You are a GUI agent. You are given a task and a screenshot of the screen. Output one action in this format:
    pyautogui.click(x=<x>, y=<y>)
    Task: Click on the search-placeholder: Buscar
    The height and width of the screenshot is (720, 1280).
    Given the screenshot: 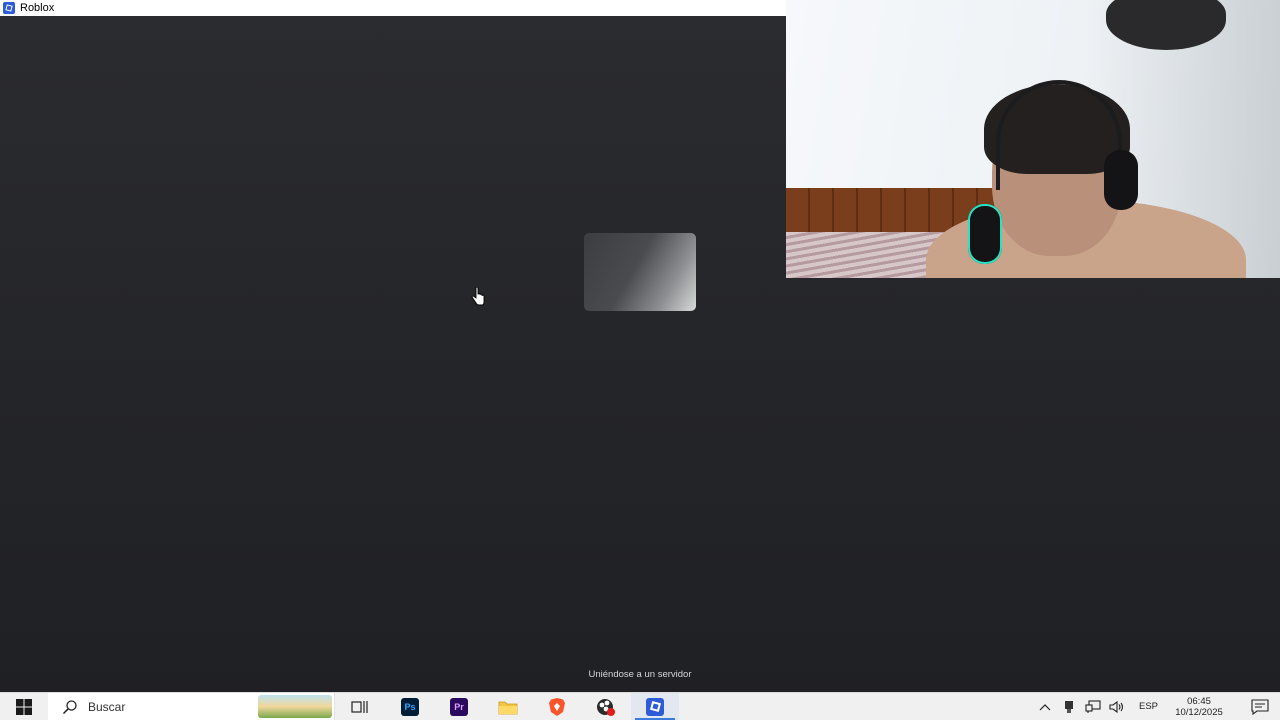 What is the action you would take?
    pyautogui.click(x=107, y=706)
    